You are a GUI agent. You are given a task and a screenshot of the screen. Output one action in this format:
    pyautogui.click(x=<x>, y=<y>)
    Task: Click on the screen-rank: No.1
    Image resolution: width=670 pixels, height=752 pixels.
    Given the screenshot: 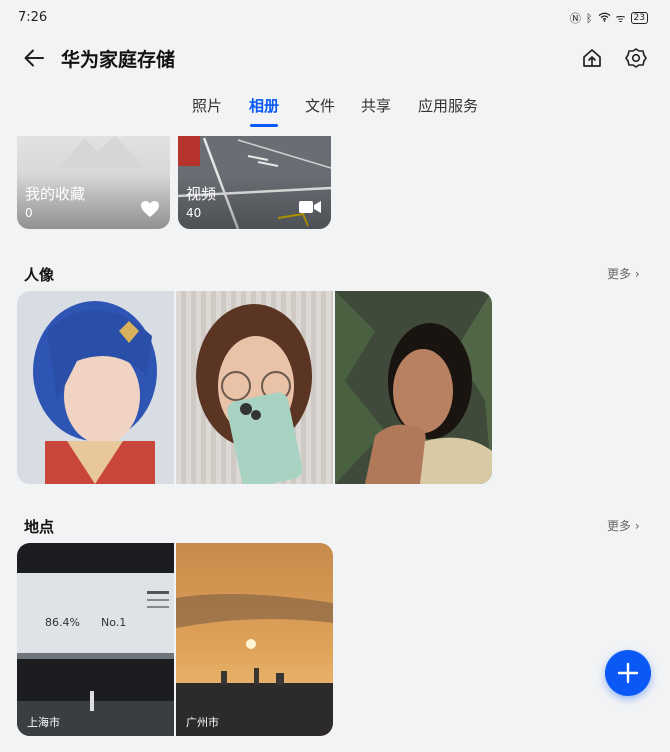 What is the action you would take?
    pyautogui.click(x=114, y=622)
    